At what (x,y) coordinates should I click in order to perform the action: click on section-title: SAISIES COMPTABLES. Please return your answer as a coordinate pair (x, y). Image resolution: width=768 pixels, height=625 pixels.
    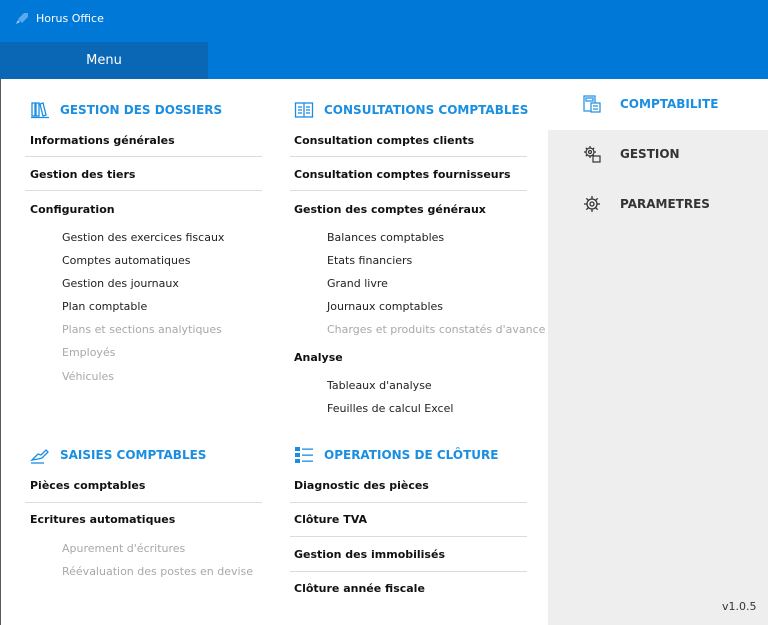
    Looking at the image, I should click on (133, 455).